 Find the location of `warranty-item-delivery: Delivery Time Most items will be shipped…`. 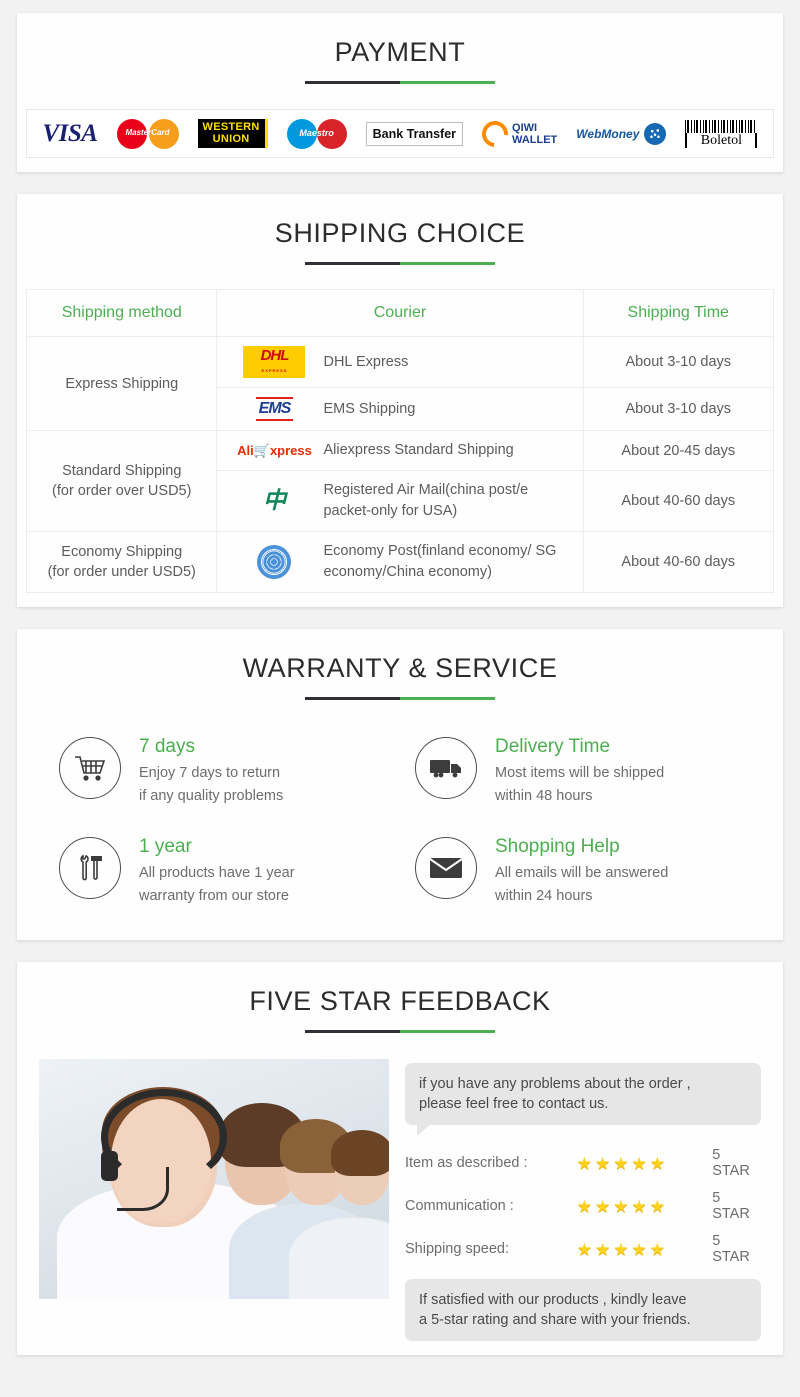

warranty-item-delivery: Delivery Time Most items will be shipped… is located at coordinates (578, 771).